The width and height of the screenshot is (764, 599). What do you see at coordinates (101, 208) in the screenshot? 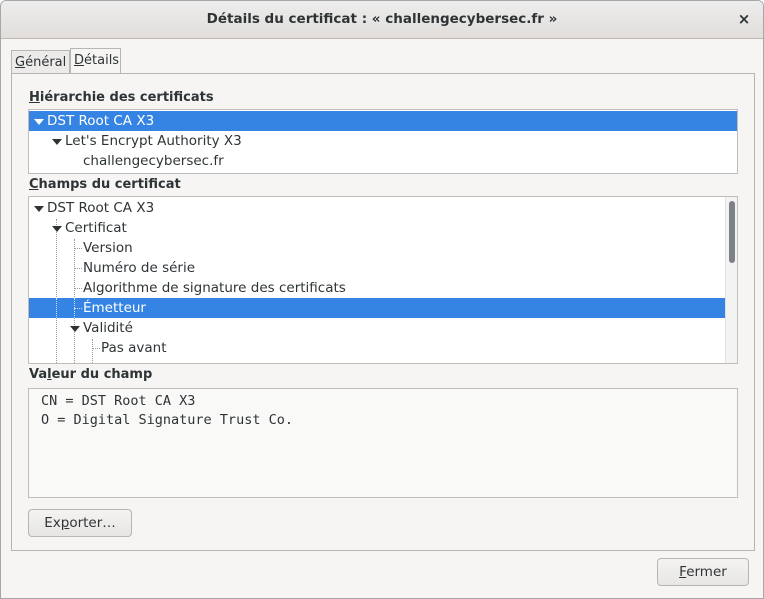
I see `field-item-label: DST Root CA X3` at bounding box center [101, 208].